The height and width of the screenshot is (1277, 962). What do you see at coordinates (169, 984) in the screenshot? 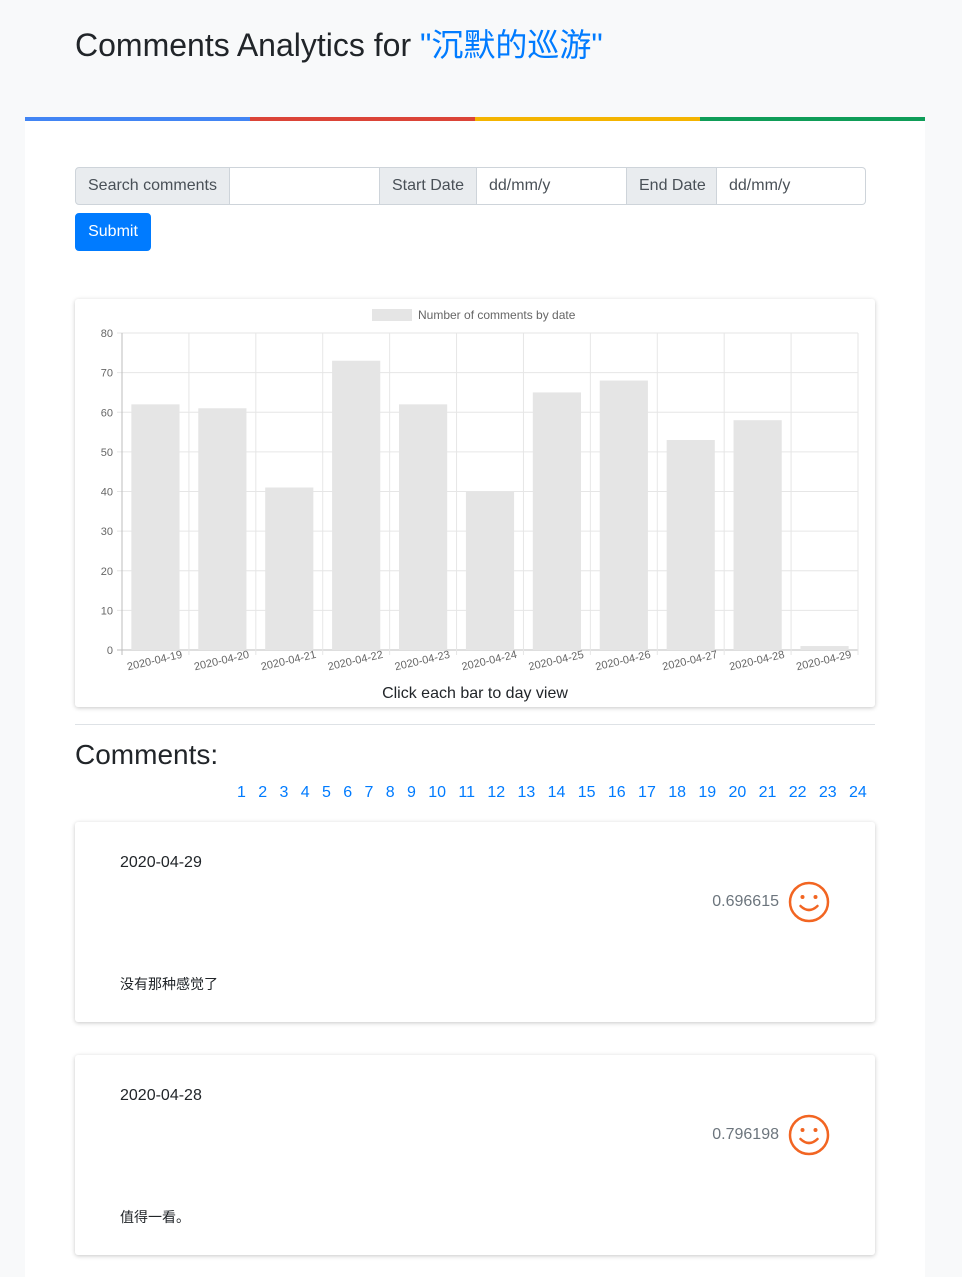
I see `comment-text: 没有那种感觉了` at bounding box center [169, 984].